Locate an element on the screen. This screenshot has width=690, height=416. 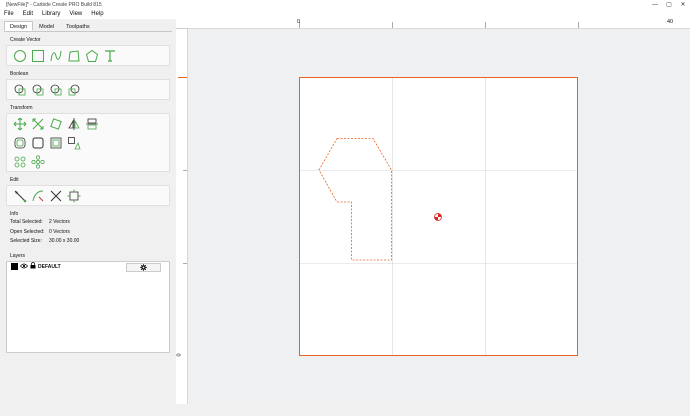
tab-bar: Design Model Toolpaths is located at coordinates (88, 26).